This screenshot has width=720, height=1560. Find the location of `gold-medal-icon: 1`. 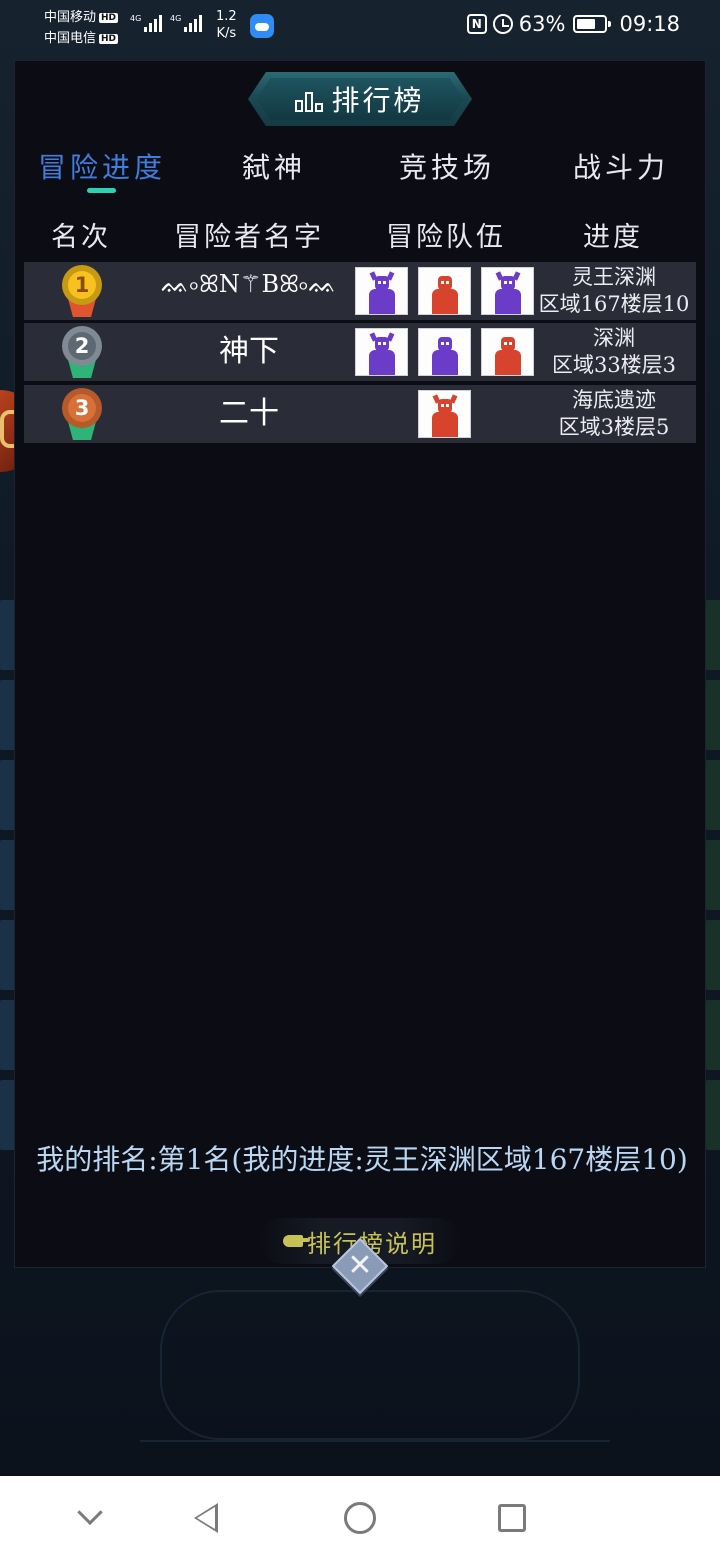

gold-medal-icon: 1 is located at coordinates (82, 292).